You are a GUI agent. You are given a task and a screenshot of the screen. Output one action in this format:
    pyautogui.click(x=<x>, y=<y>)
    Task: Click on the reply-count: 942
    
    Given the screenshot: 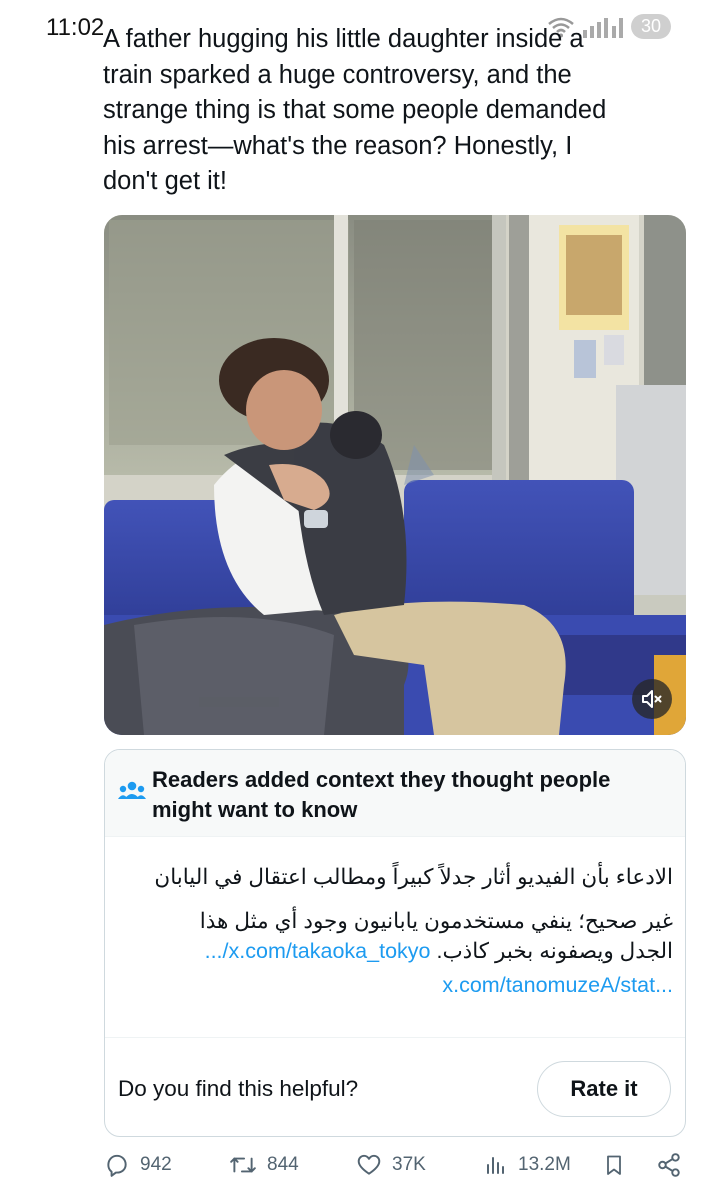 What is the action you would take?
    pyautogui.click(x=156, y=1164)
    